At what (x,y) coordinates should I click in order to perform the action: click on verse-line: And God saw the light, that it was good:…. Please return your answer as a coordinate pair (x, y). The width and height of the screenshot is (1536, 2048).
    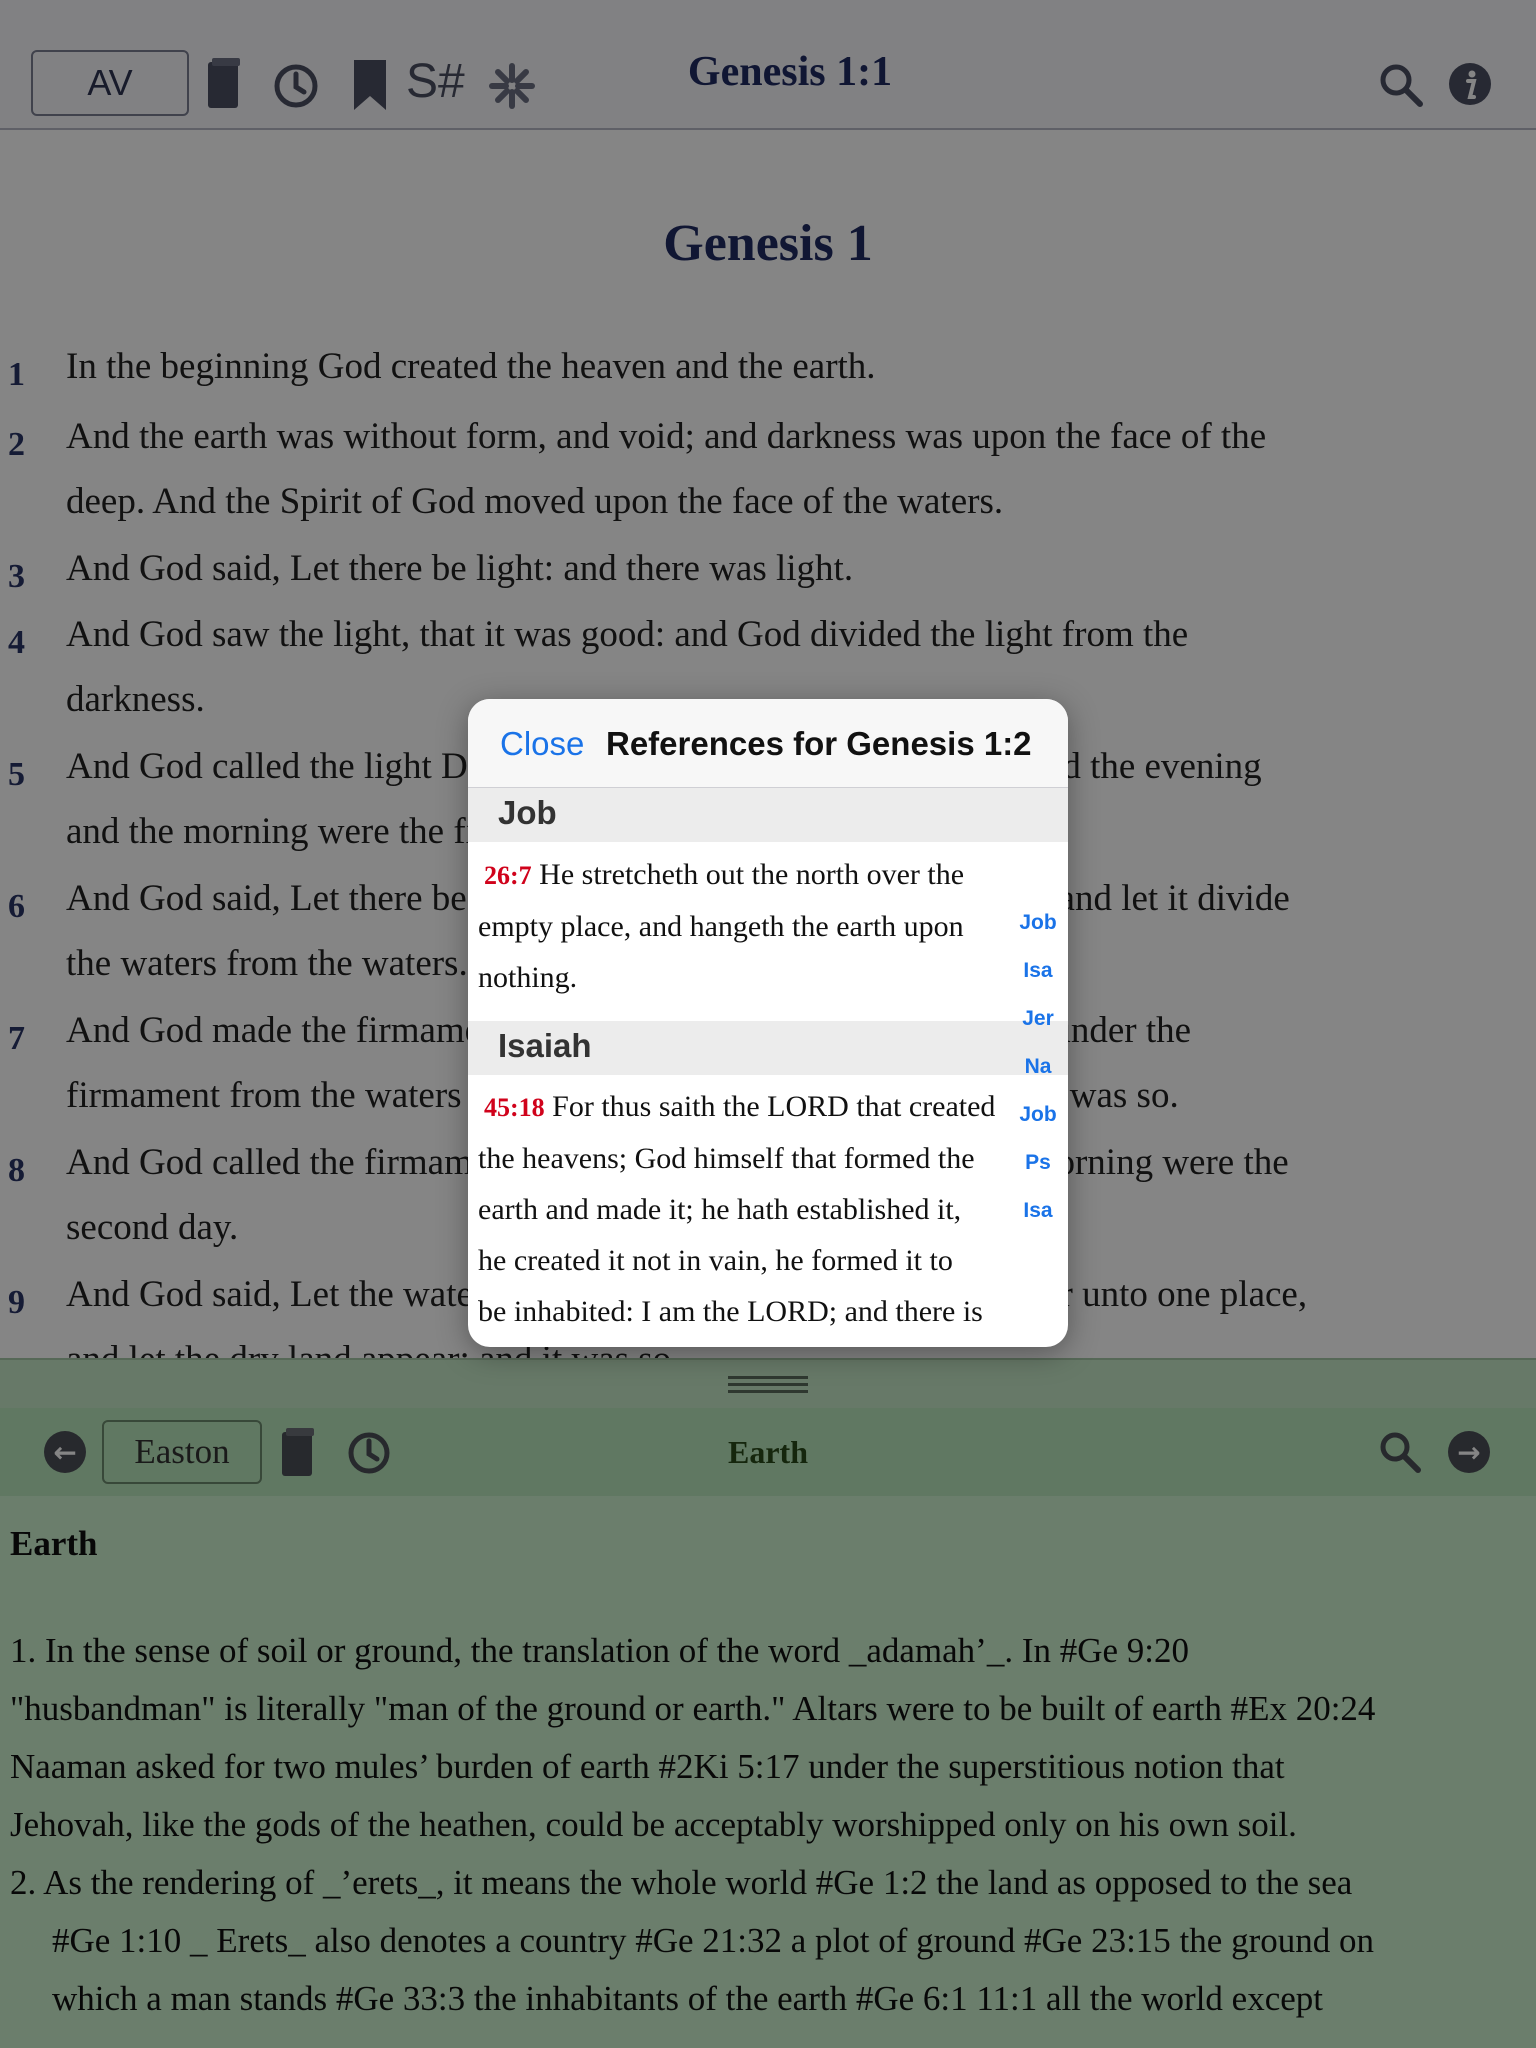
    Looking at the image, I should click on (627, 634).